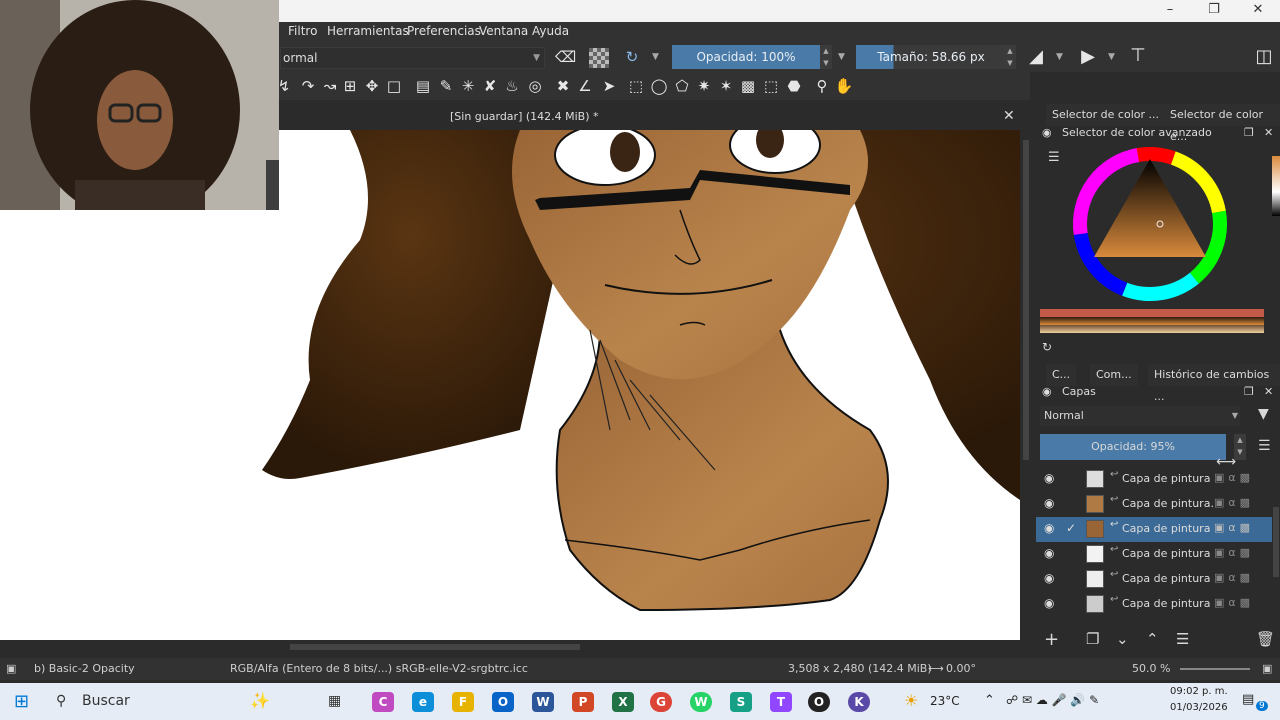 Image resolution: width=1280 pixels, height=720 pixels. Describe the element at coordinates (701, 702) in the screenshot. I see `whatsapp-icon: W` at that location.